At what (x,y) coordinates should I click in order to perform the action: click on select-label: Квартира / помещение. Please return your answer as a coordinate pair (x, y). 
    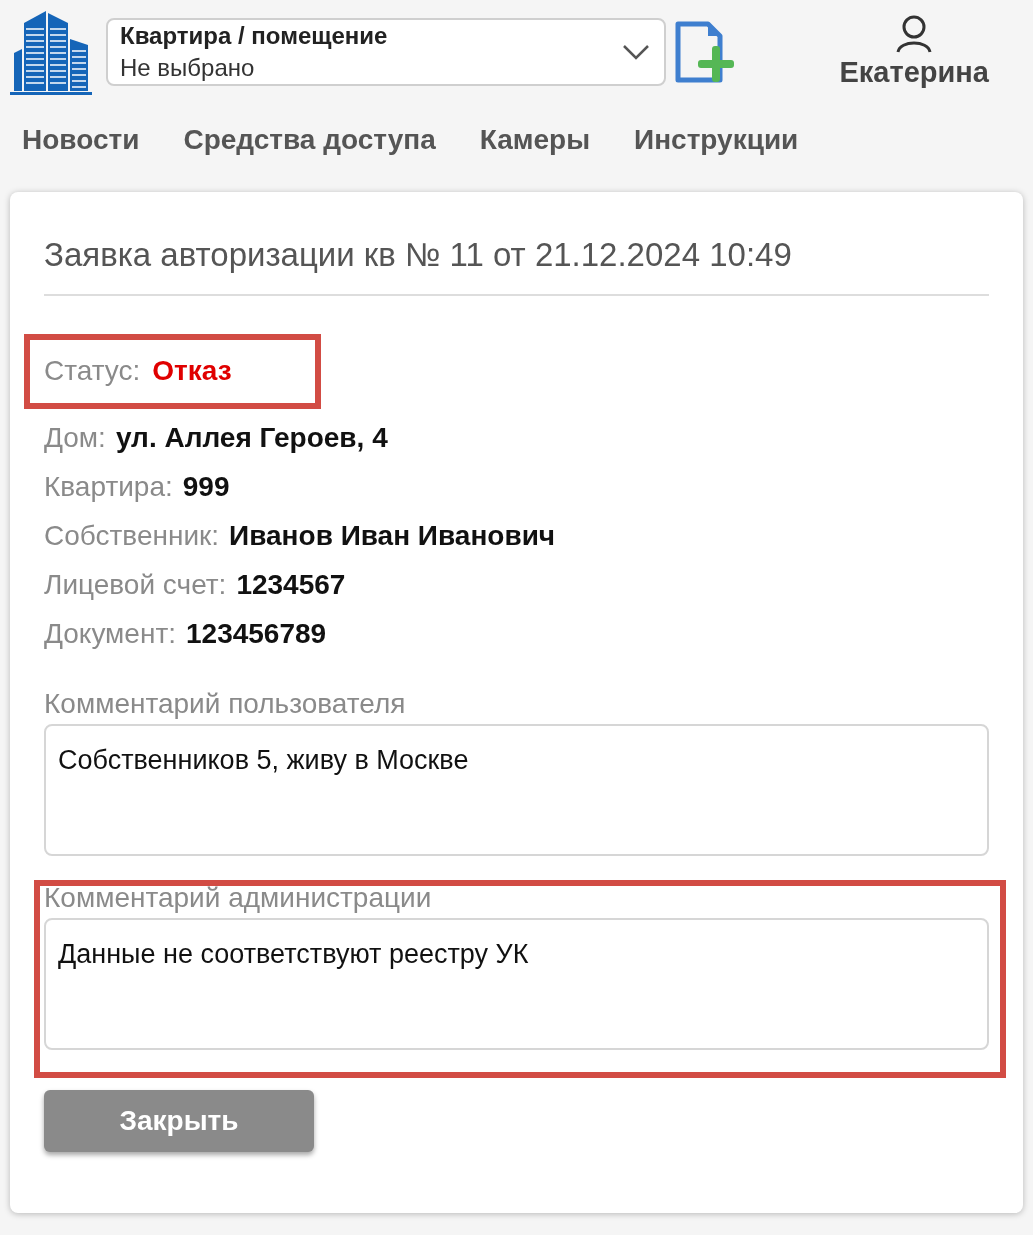
    Looking at the image, I should click on (254, 36).